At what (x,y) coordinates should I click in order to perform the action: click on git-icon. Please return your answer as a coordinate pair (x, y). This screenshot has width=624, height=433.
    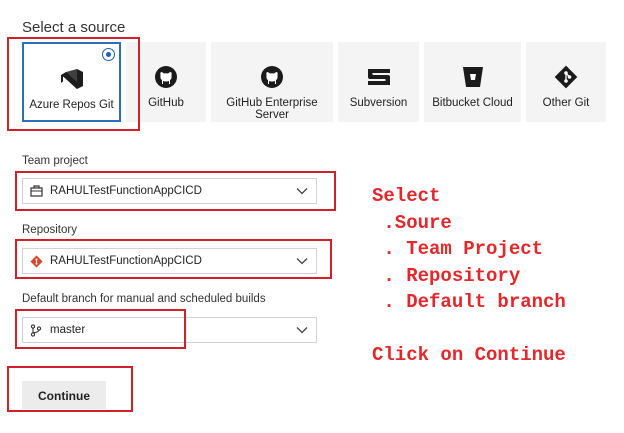
    Looking at the image, I should click on (566, 77).